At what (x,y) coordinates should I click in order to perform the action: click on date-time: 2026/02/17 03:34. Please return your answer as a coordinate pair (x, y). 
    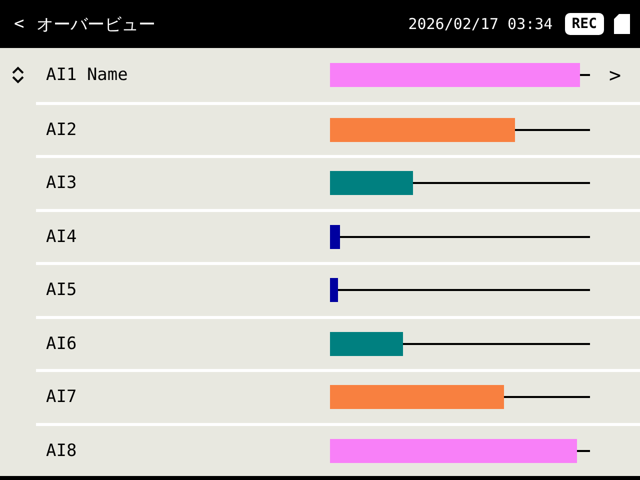
    Looking at the image, I should click on (480, 24).